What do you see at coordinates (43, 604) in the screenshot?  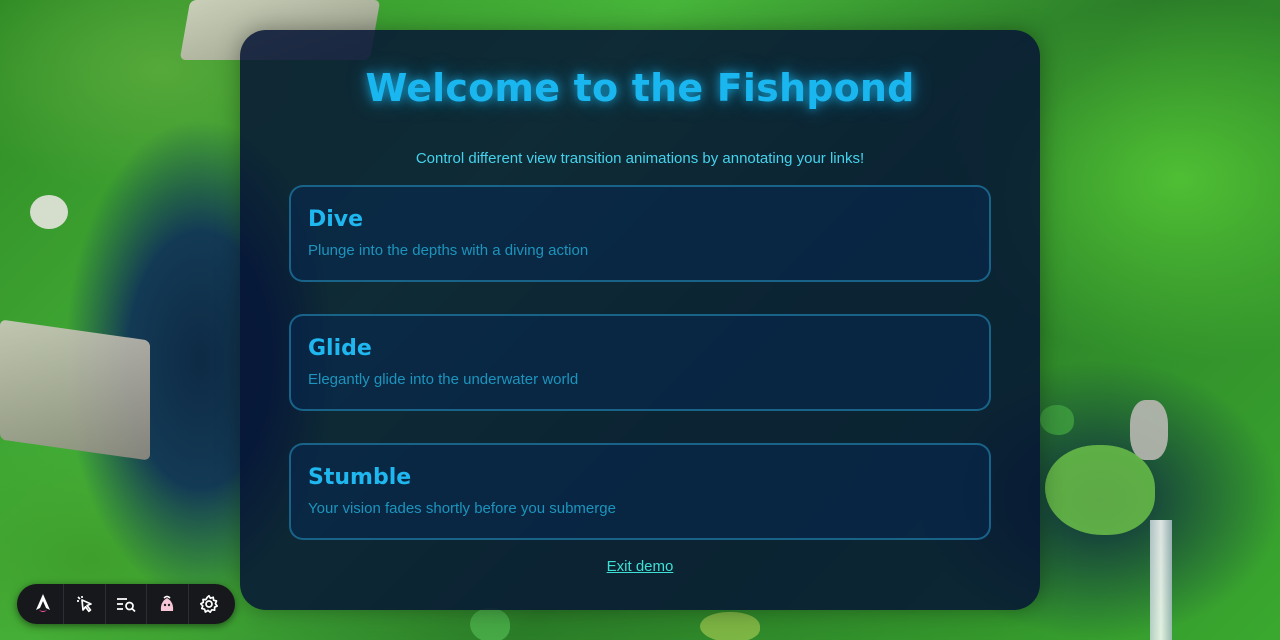 I see `astro-logo-icon` at bounding box center [43, 604].